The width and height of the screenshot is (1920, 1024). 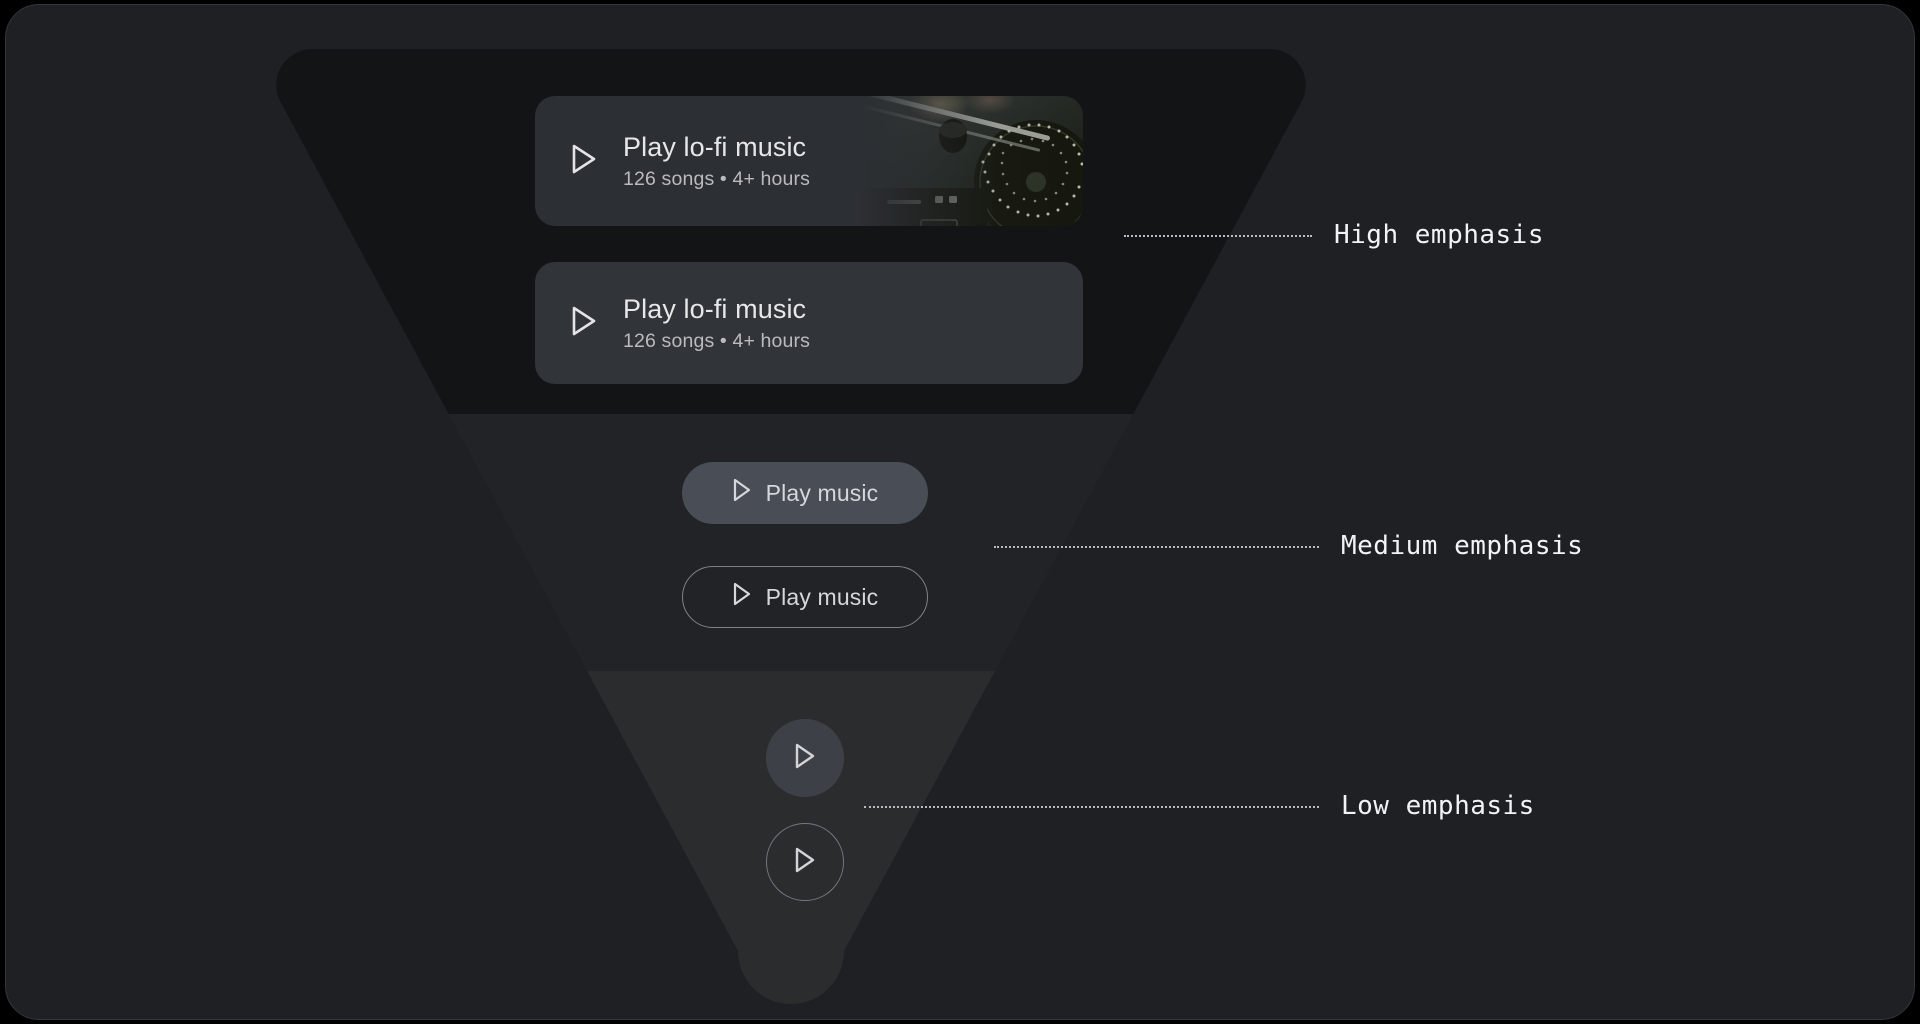 I want to click on annotation-label: Low emphasis, so click(x=1438, y=806).